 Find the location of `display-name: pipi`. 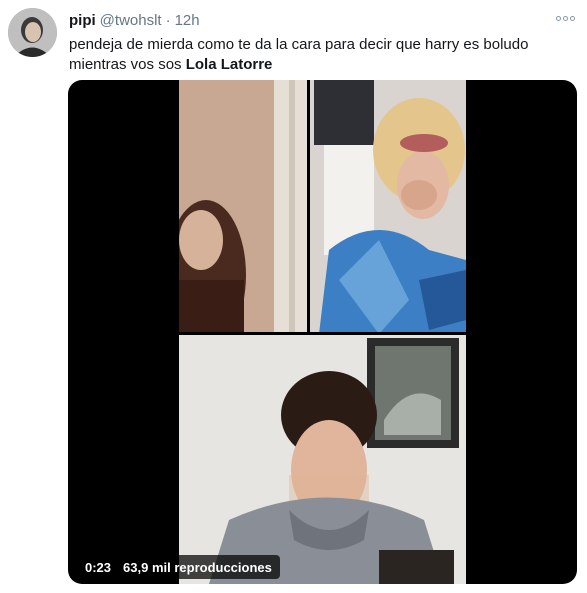

display-name: pipi is located at coordinates (82, 20).